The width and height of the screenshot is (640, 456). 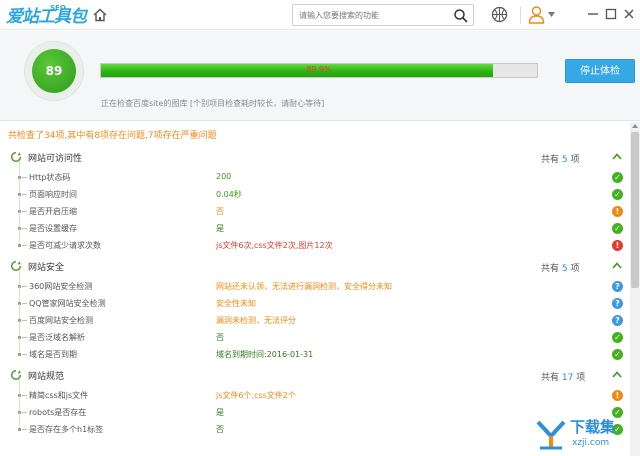 I want to click on check-label: 精简css和js文件, so click(x=59, y=395).